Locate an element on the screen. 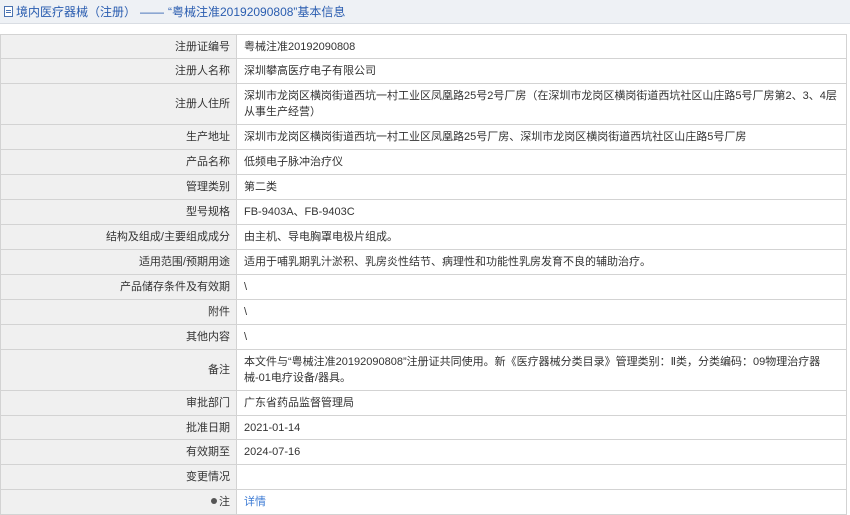 This screenshot has height=515, width=850. row-value: 低频电子脉冲治疗仪 is located at coordinates (541, 162).